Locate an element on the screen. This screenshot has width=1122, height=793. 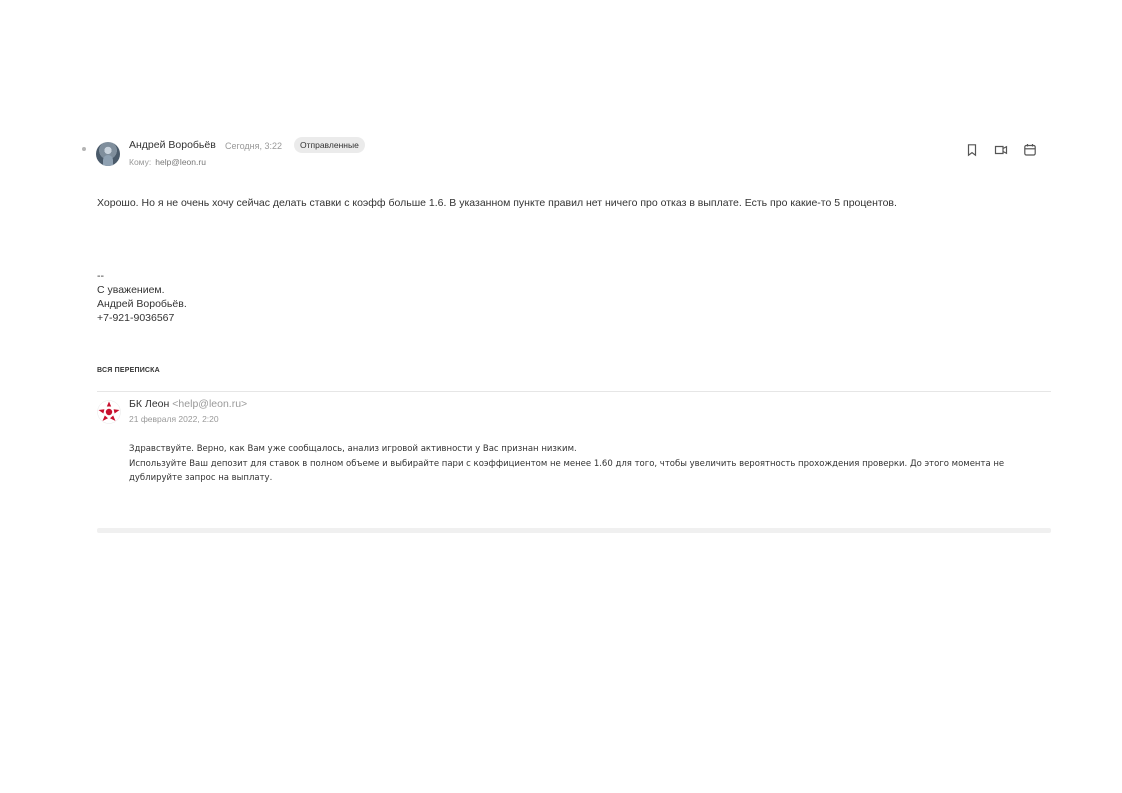
quoted-date: 21 февраля 2022, 2:20 is located at coordinates (174, 419).